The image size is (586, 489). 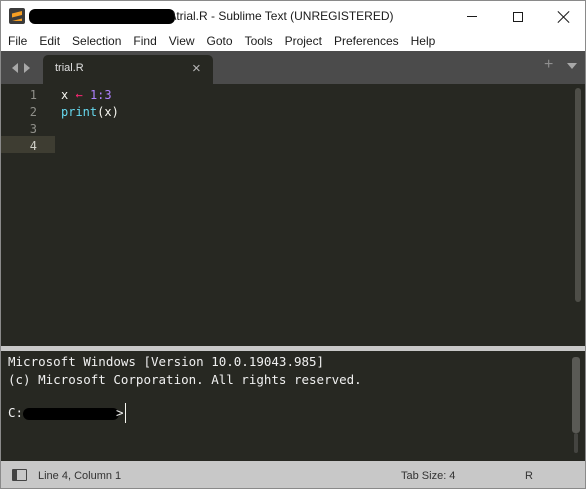 What do you see at coordinates (27, 68) in the screenshot?
I see `tab-scroll-right-icon` at bounding box center [27, 68].